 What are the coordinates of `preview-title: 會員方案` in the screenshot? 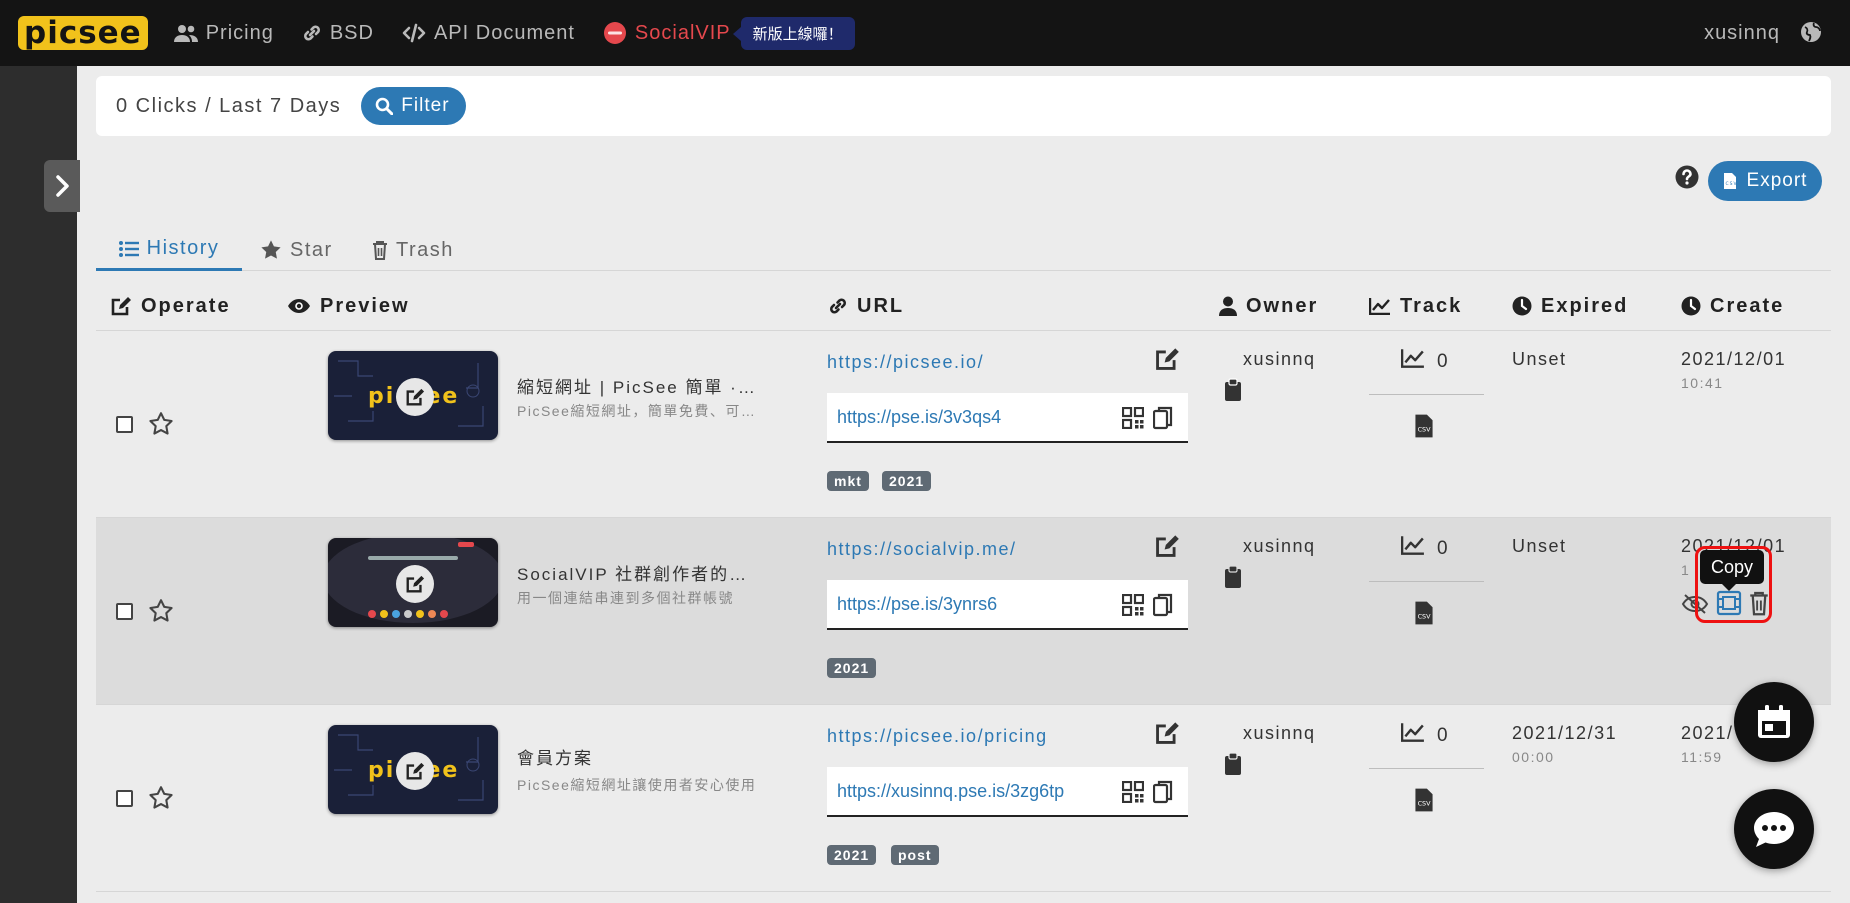 It's located at (555, 758).